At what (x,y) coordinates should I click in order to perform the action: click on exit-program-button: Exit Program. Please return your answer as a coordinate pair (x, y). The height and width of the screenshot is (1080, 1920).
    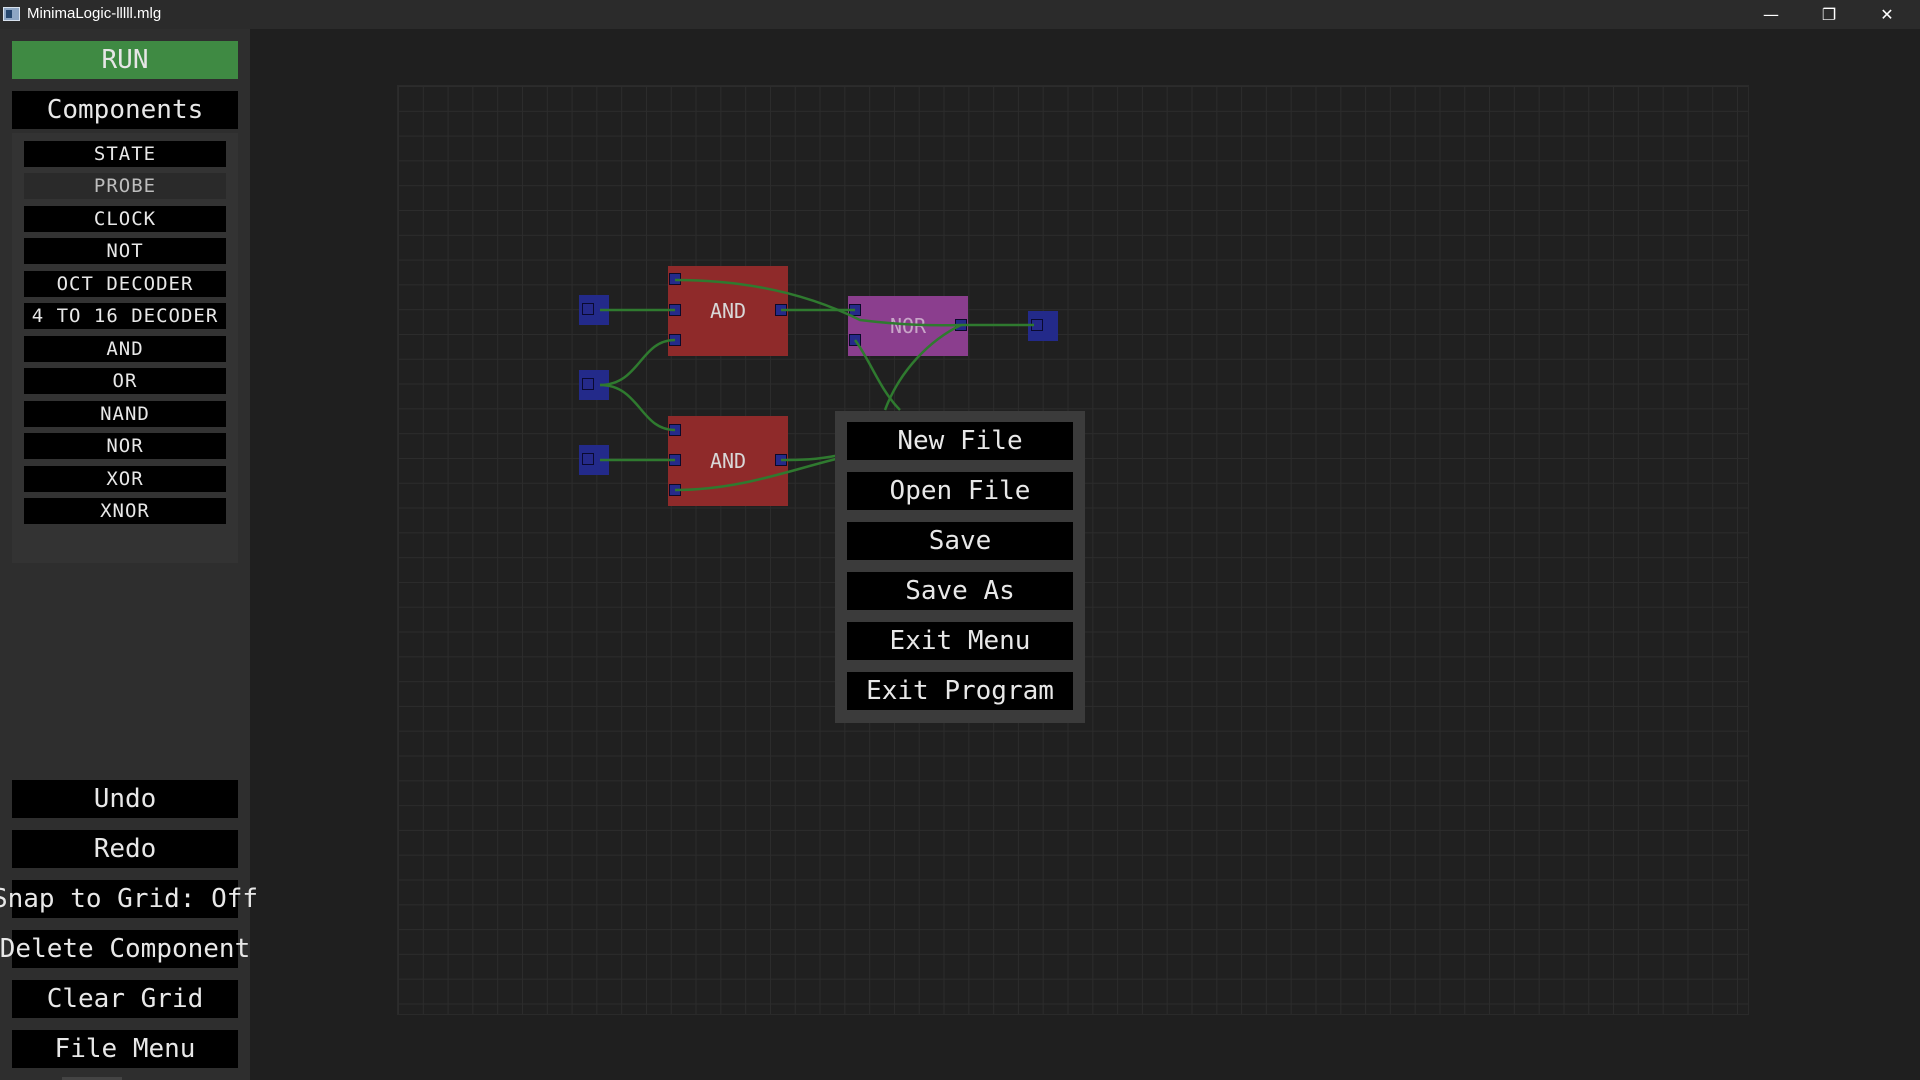
    Looking at the image, I should click on (960, 691).